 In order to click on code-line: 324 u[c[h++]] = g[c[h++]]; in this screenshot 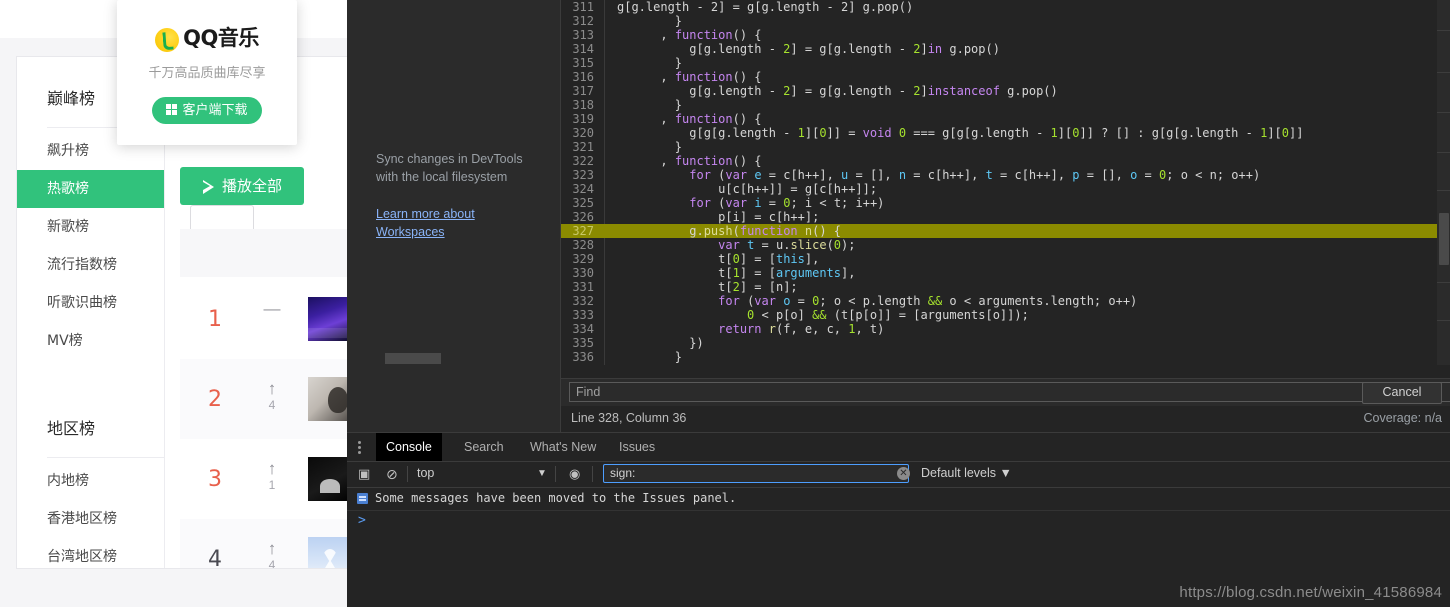, I will do `click(1005, 189)`.